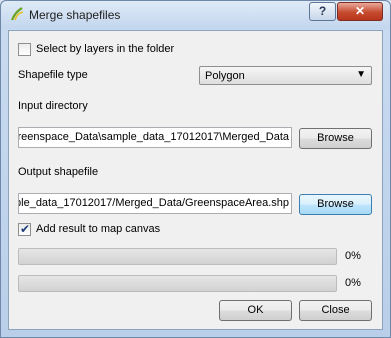 This screenshot has height=338, width=391. Describe the element at coordinates (353, 283) in the screenshot. I see `progress-bar-2-text: 0%` at that location.